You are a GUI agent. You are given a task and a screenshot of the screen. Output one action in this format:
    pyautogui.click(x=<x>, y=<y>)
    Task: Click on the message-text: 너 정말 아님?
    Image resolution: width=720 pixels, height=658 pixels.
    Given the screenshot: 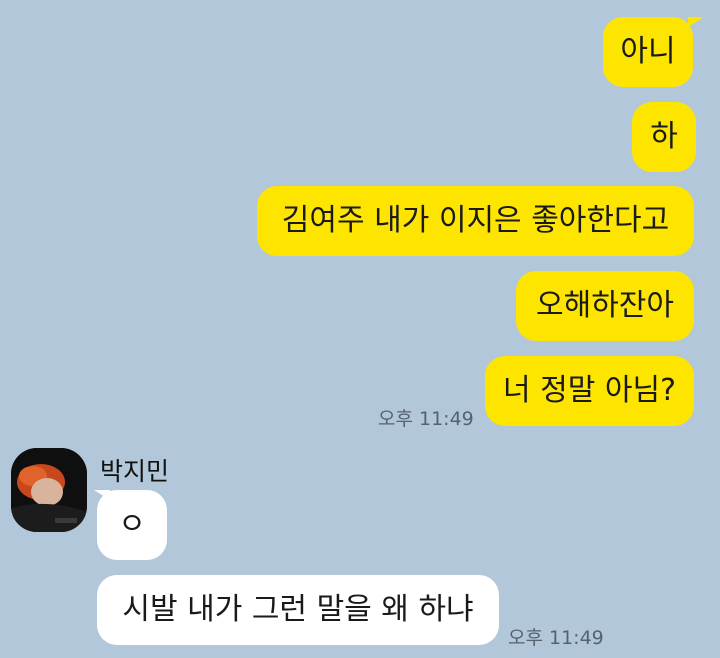 What is the action you would take?
    pyautogui.click(x=589, y=390)
    